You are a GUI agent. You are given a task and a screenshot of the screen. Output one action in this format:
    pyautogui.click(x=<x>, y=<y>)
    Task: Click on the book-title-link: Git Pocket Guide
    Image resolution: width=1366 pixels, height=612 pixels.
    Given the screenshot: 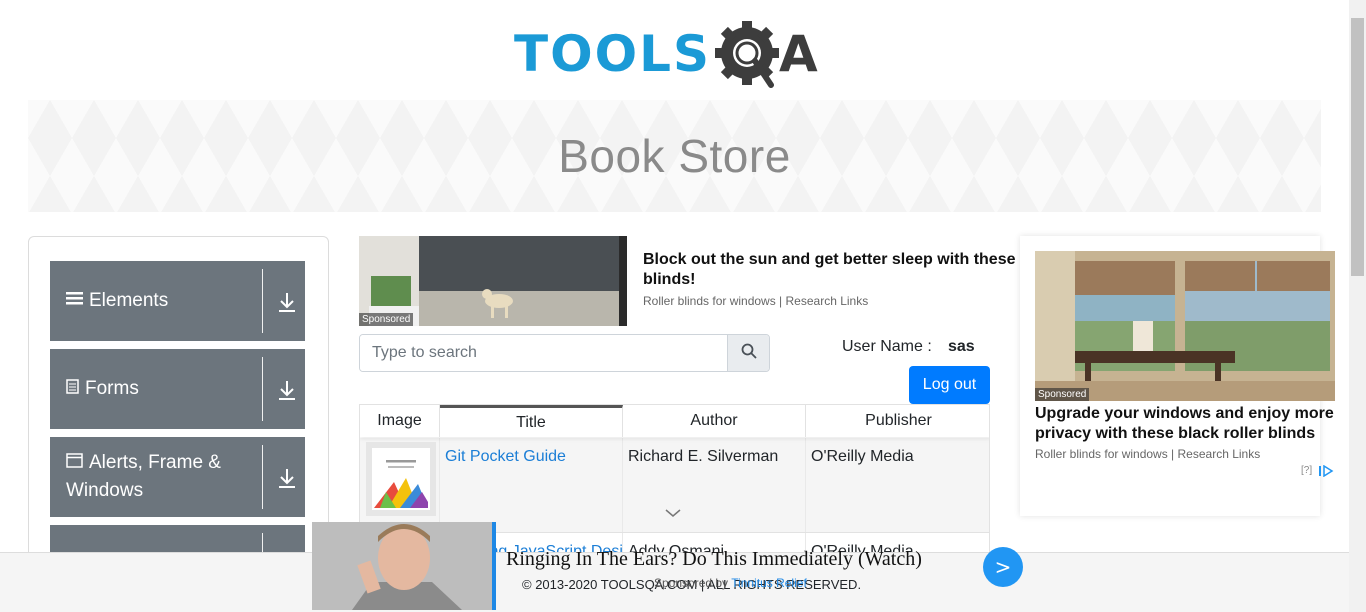 What is the action you would take?
    pyautogui.click(x=505, y=456)
    